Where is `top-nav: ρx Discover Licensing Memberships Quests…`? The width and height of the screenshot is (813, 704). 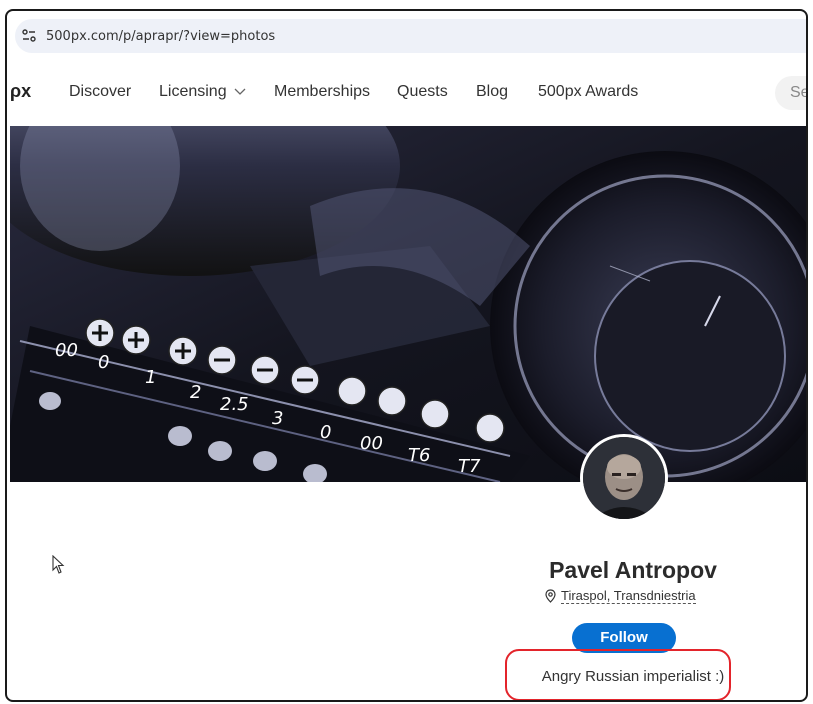
top-nav: ρx Discover Licensing Memberships Quests… is located at coordinates (406, 92).